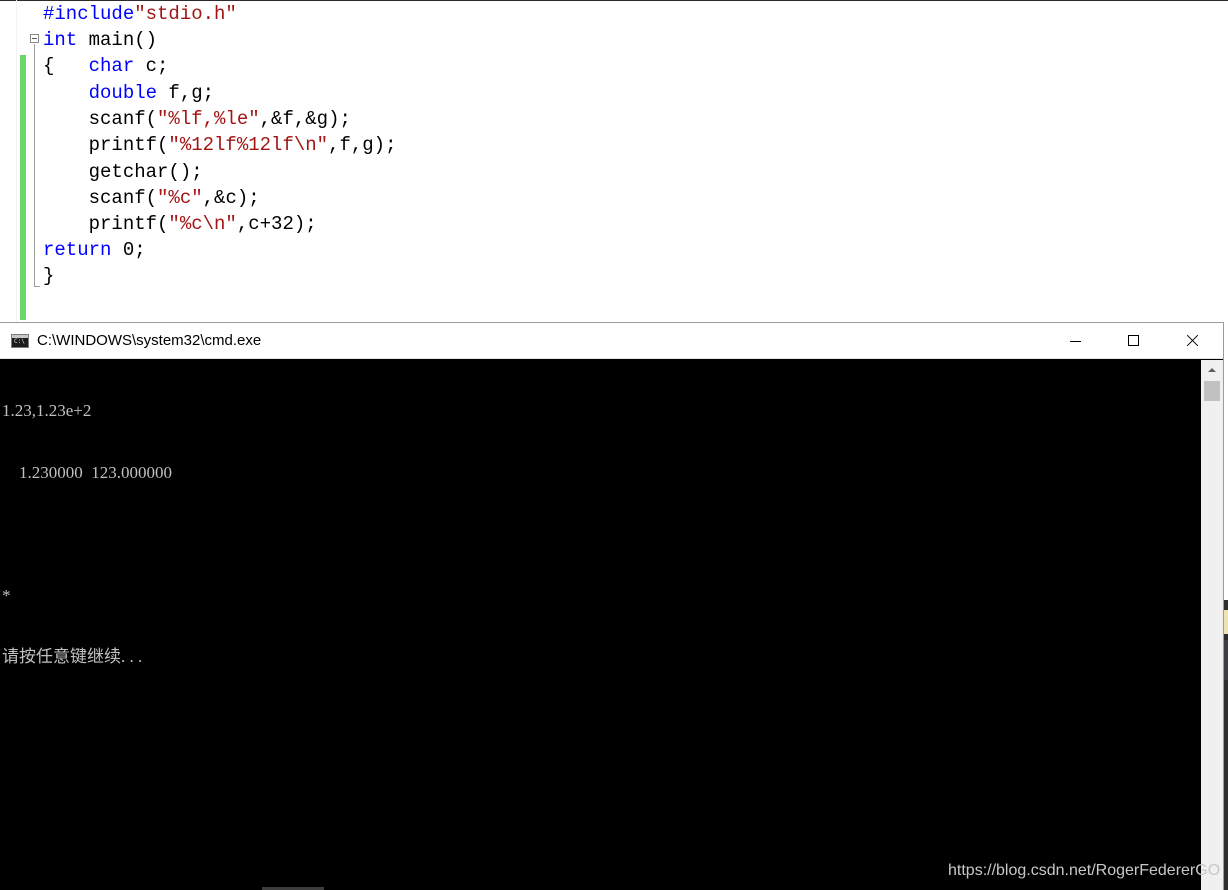 The width and height of the screenshot is (1228, 890). I want to click on code-line-double: double f,g;, so click(128, 93).